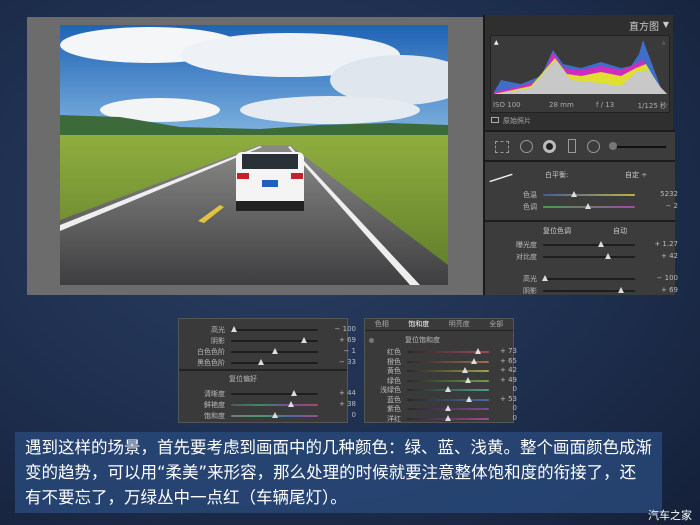 The width and height of the screenshot is (700, 525). I want to click on hsl-tab: 全部, so click(496, 324).